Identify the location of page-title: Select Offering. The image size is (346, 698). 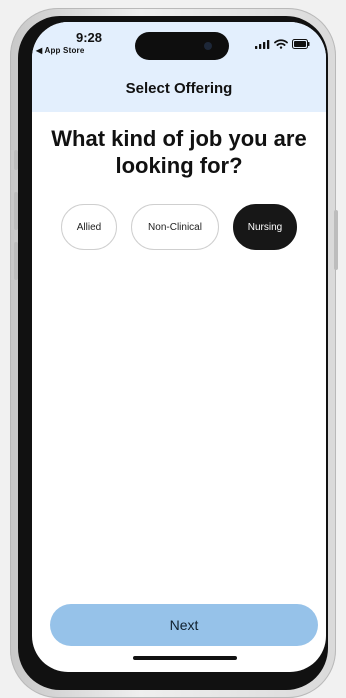
(179, 88).